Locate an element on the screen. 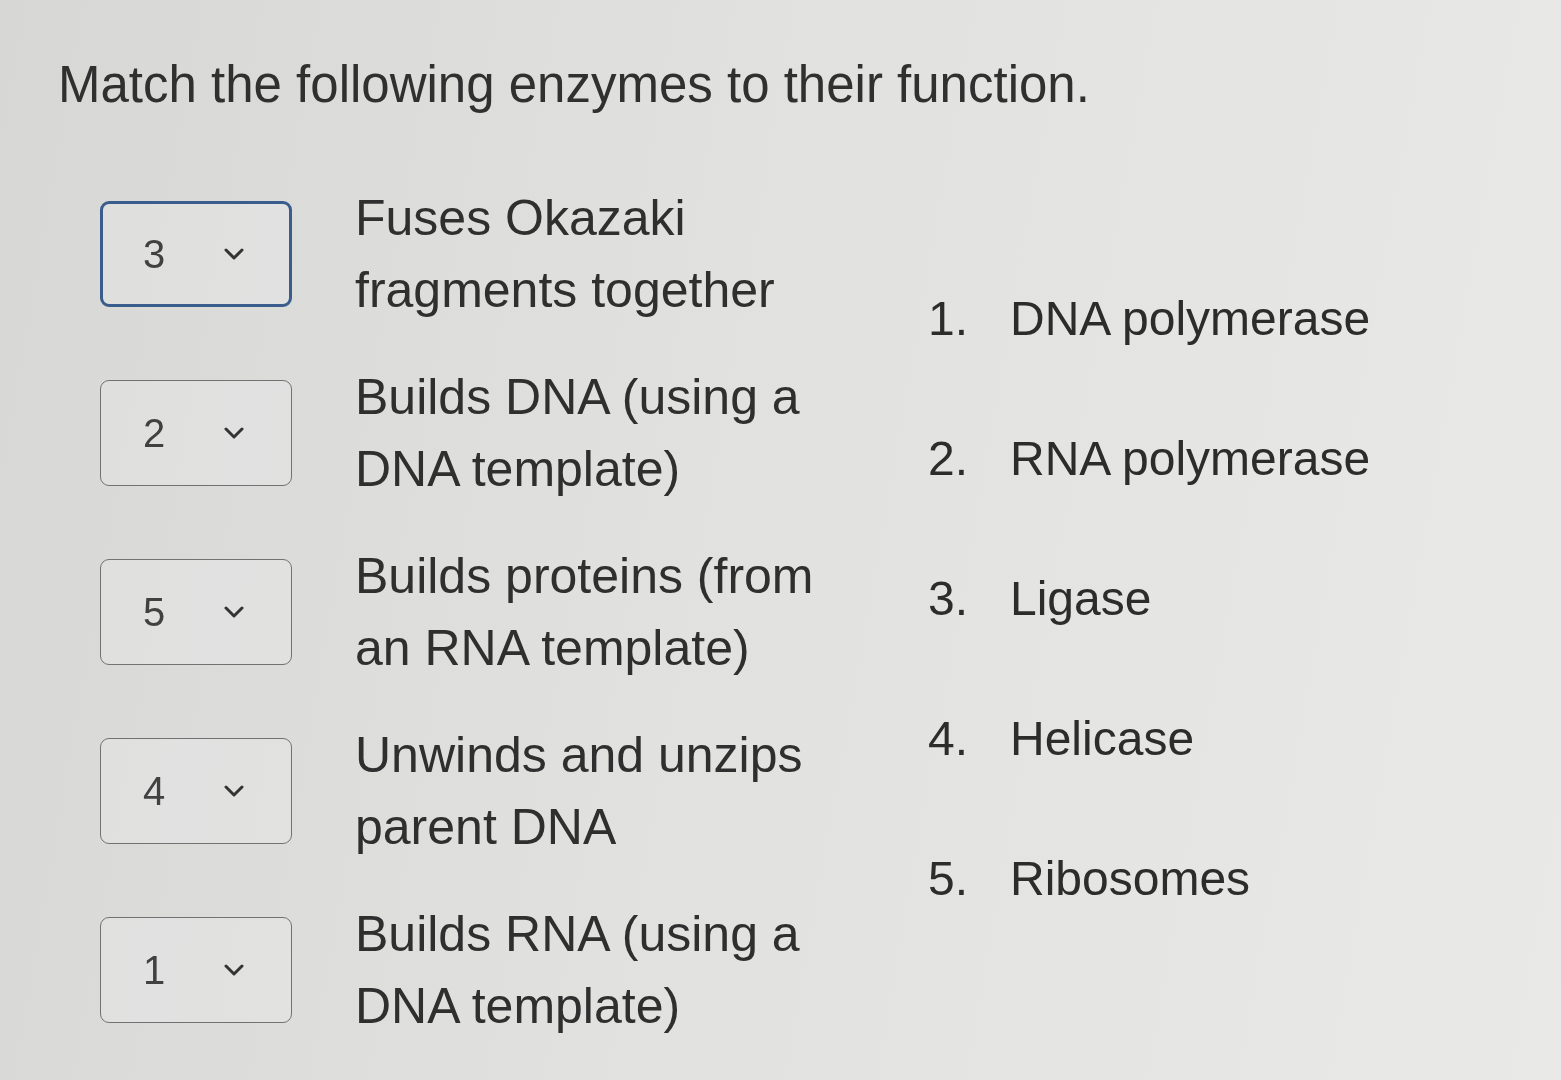  enzyme-name: DNA polymerase is located at coordinates (1190, 318).